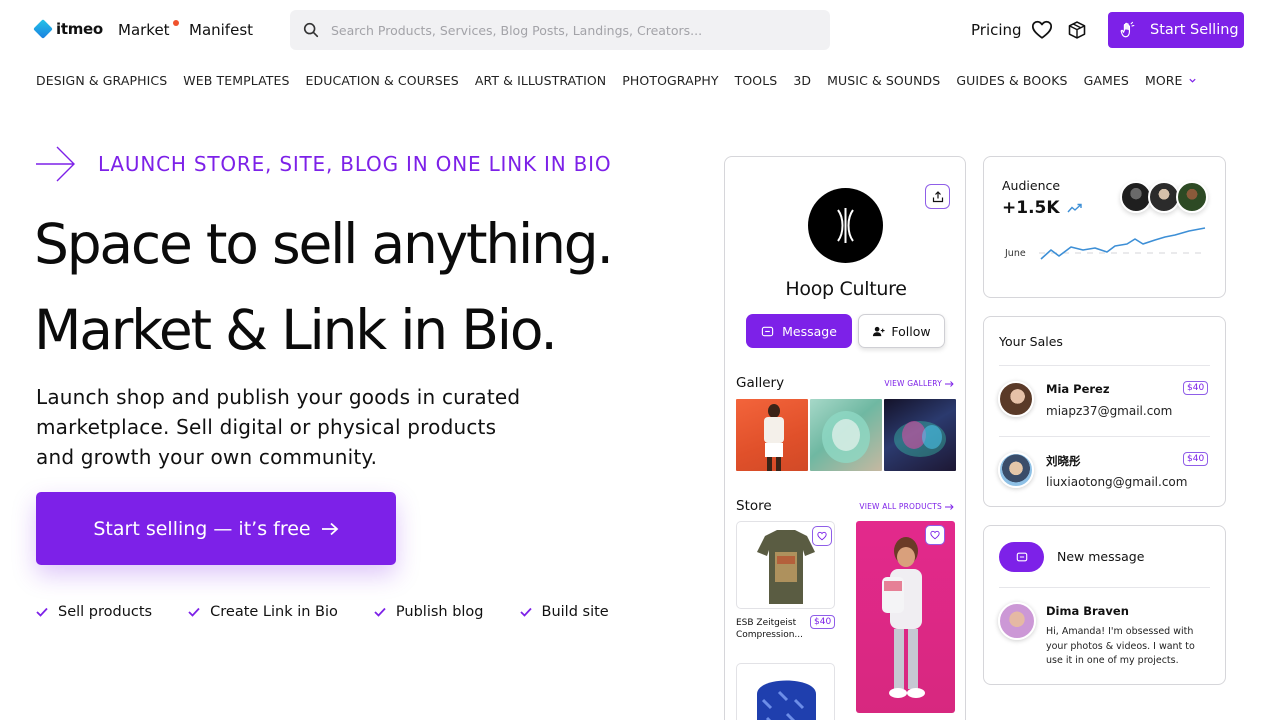 The width and height of the screenshot is (1280, 720). I want to click on category-more-dropdown: MORE, so click(1171, 80).